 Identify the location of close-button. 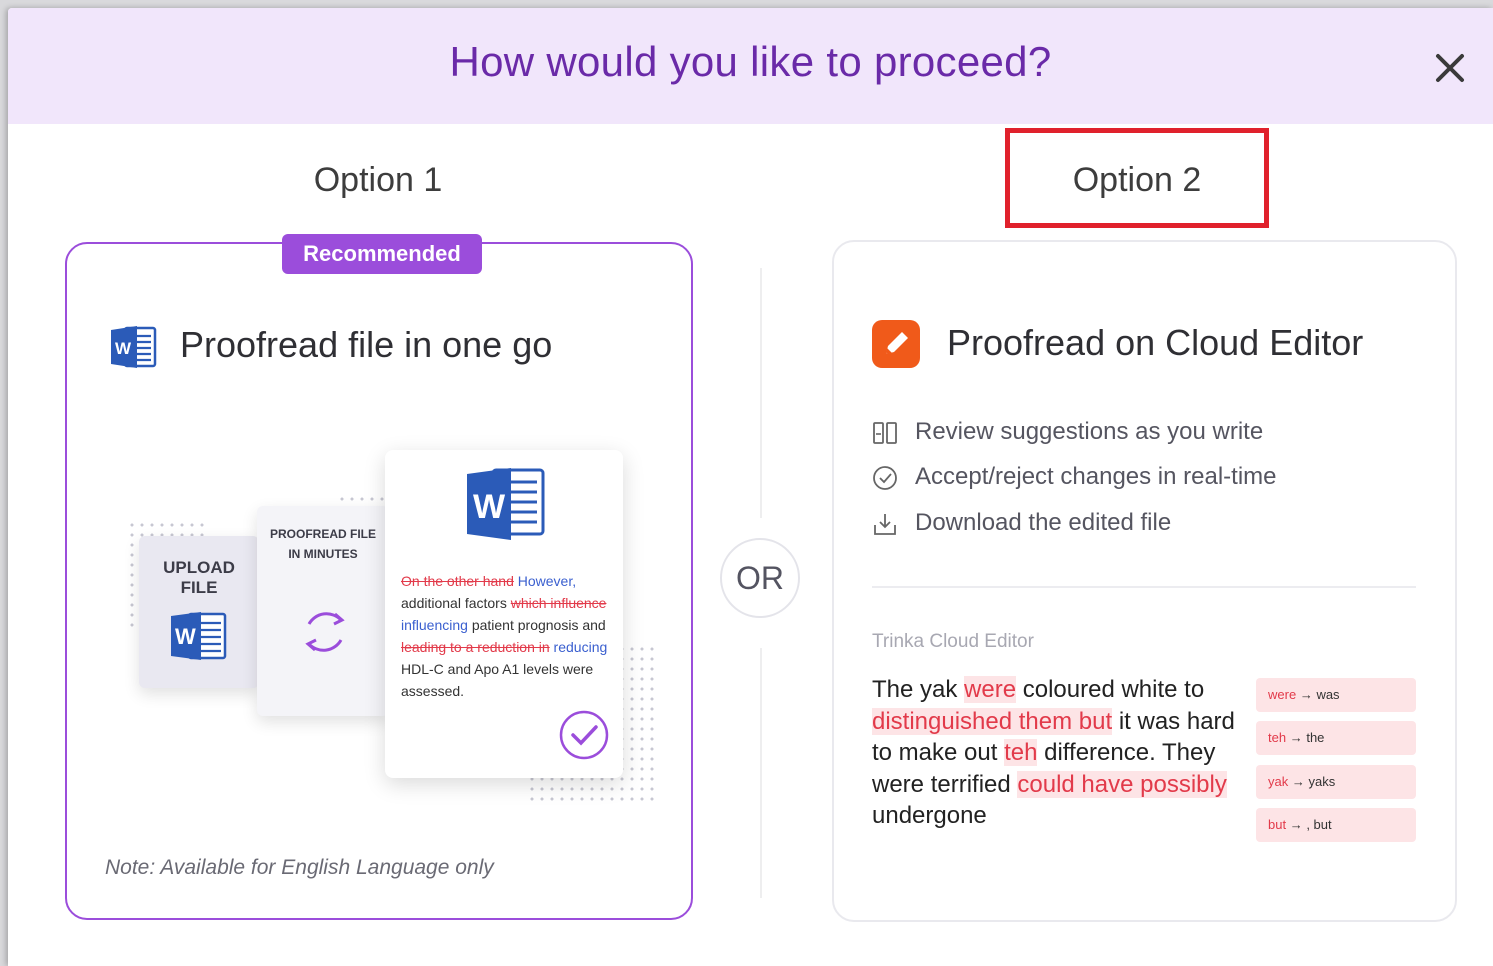
(1450, 68).